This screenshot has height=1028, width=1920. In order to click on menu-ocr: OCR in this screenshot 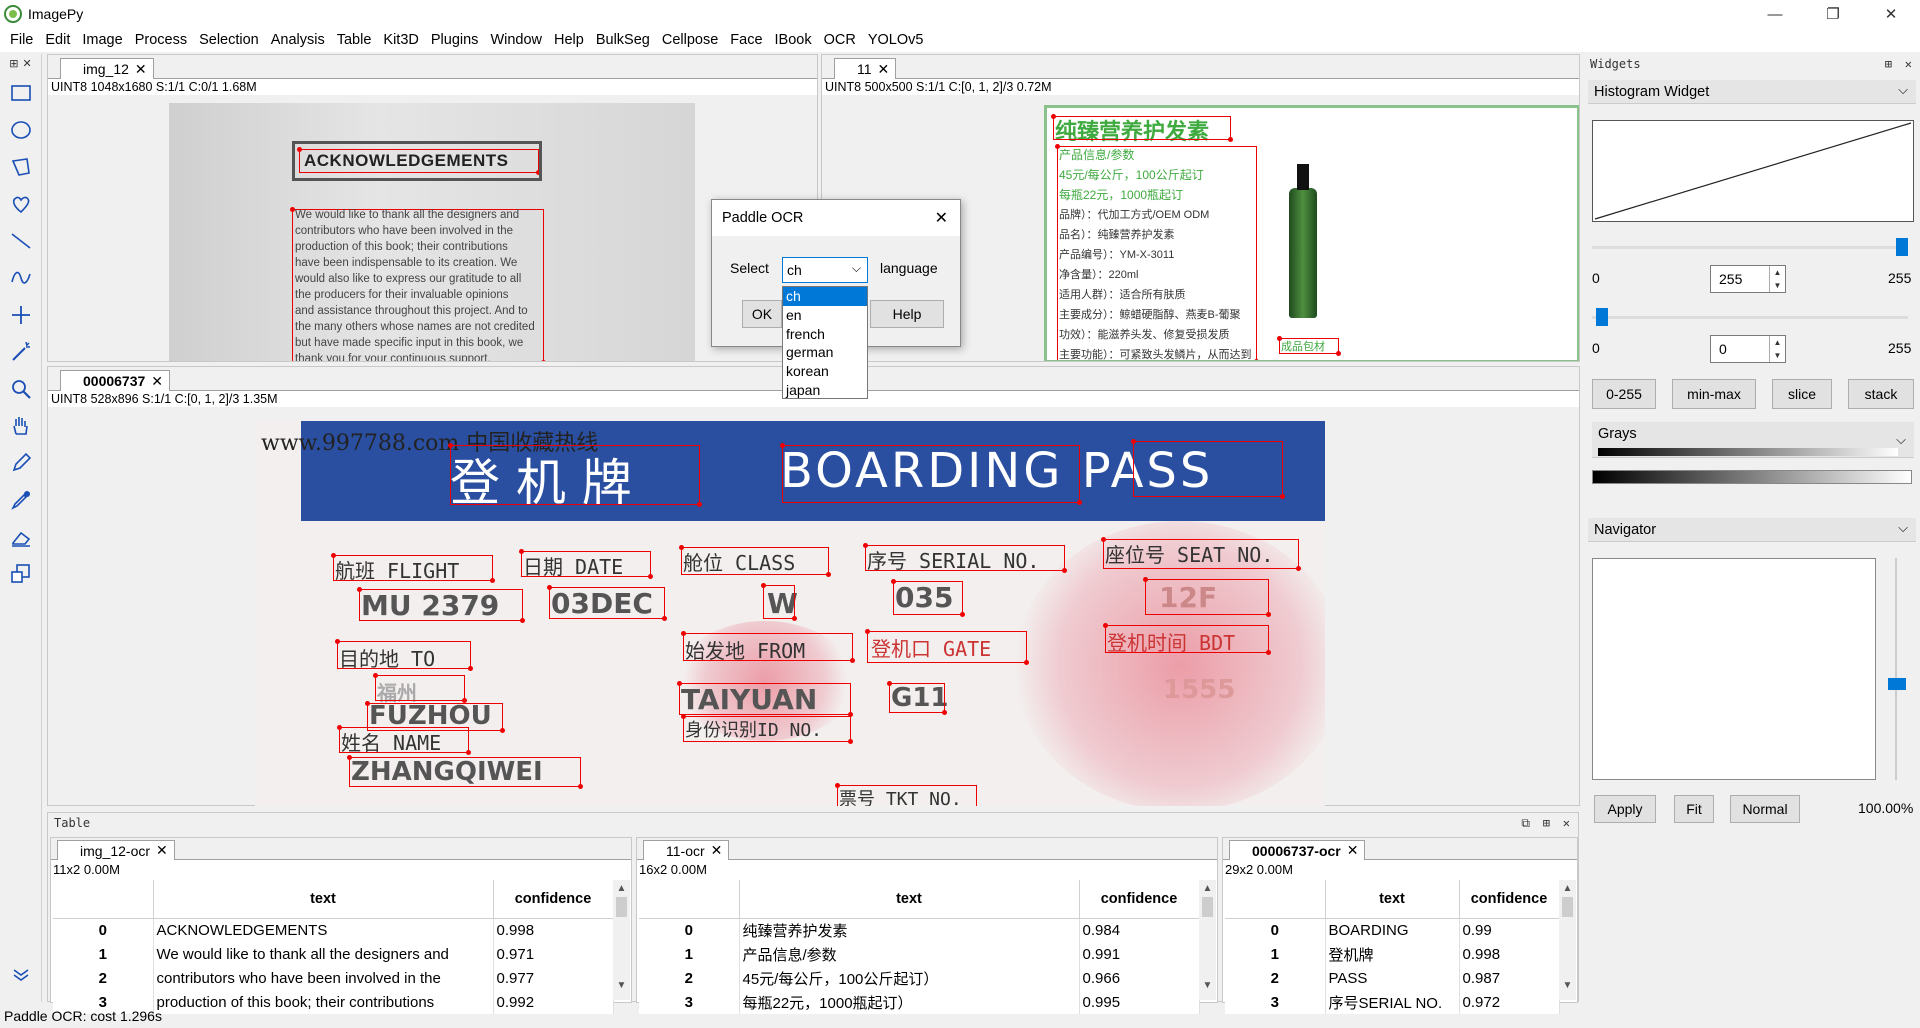, I will do `click(840, 40)`.